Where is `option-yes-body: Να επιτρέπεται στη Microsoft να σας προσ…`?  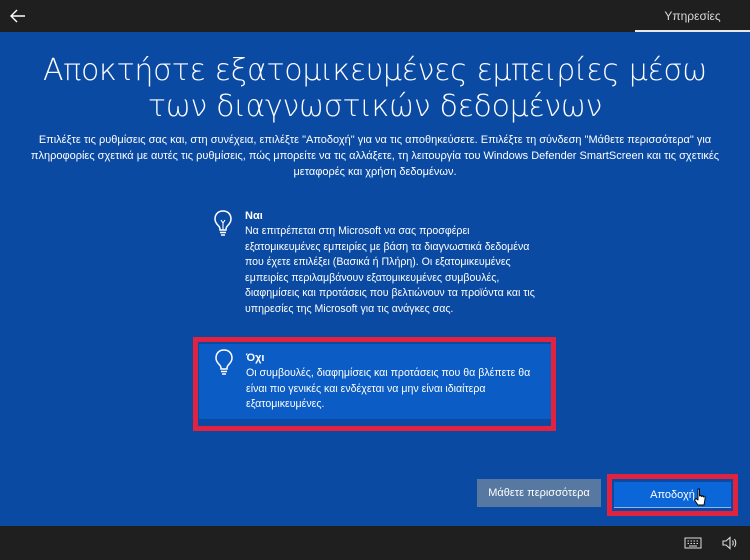
option-yes-body: Να επιτρέπεται στη Microsoft να σας προσ… is located at coordinates (390, 270).